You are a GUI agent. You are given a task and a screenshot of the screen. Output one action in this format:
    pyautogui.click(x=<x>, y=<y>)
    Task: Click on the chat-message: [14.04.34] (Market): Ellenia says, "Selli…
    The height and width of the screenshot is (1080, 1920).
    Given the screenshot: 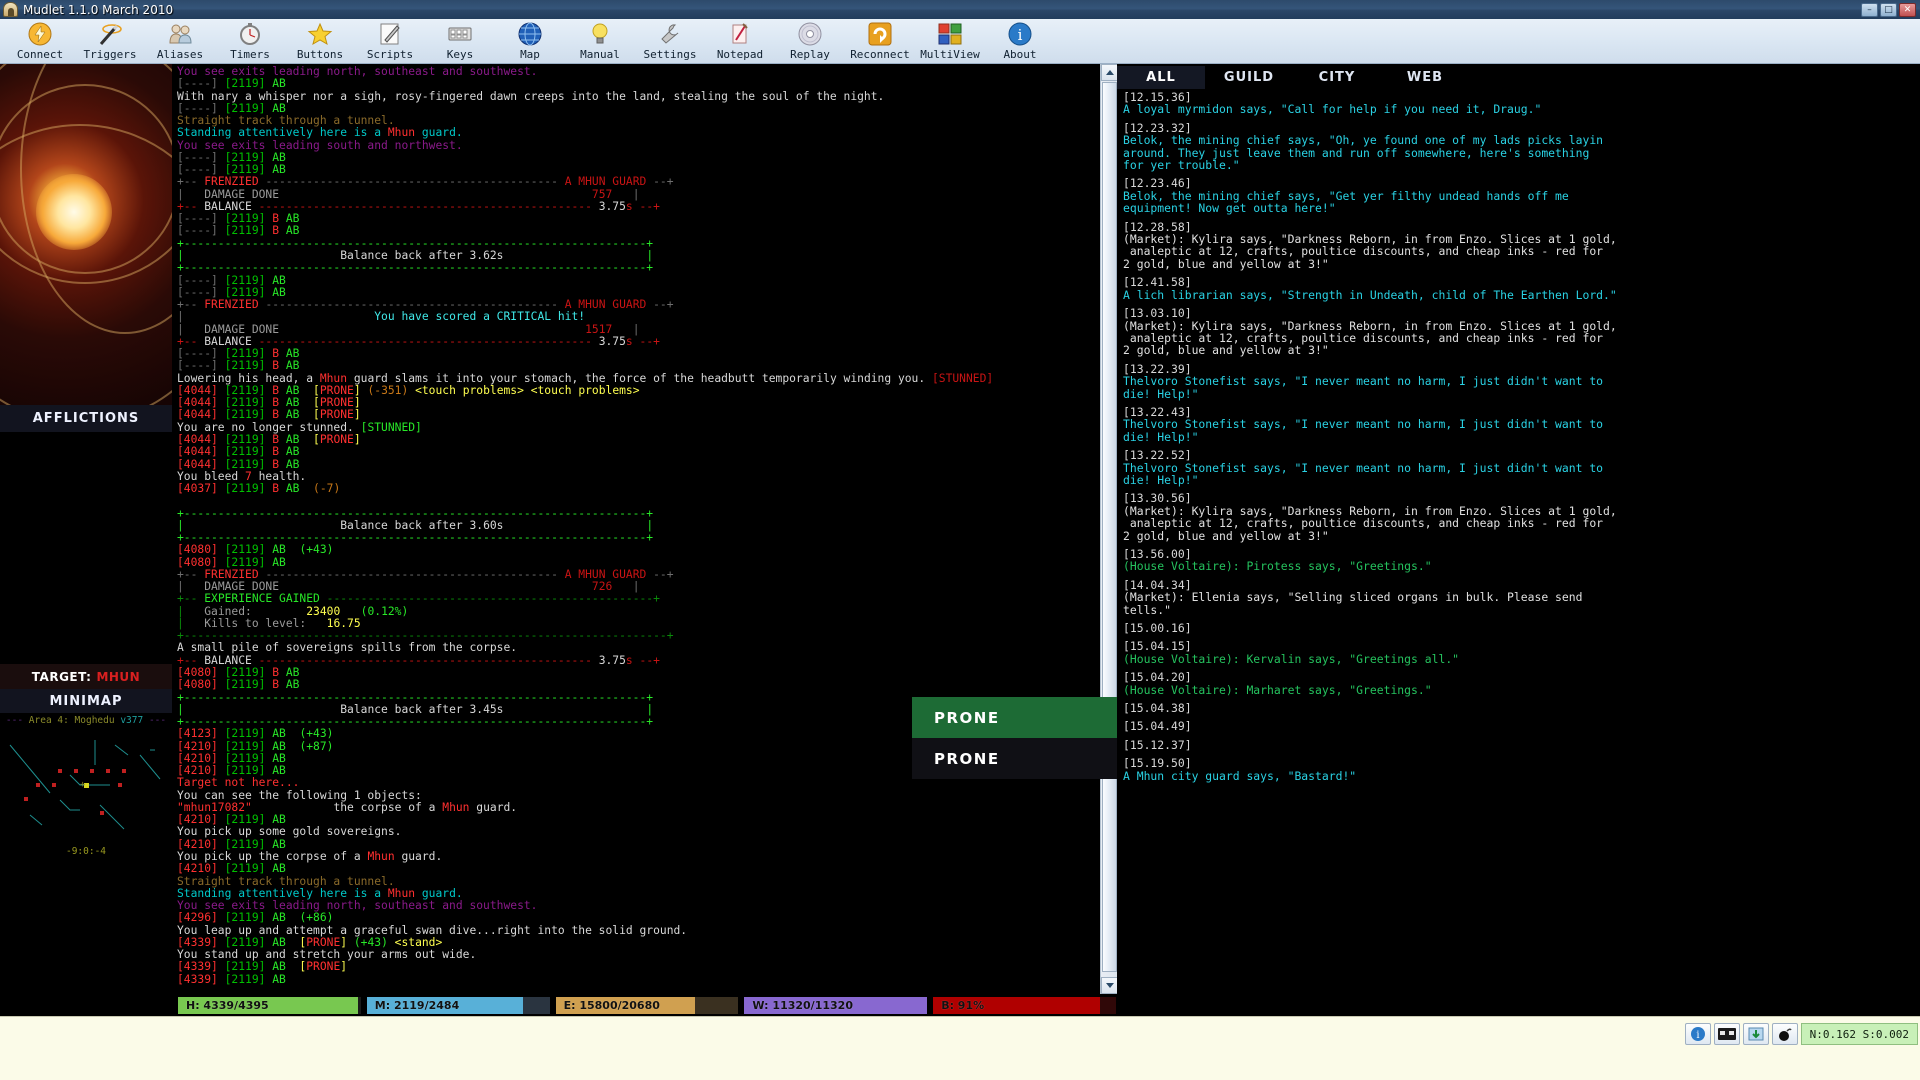 What is the action you would take?
    pyautogui.click(x=1518, y=600)
    